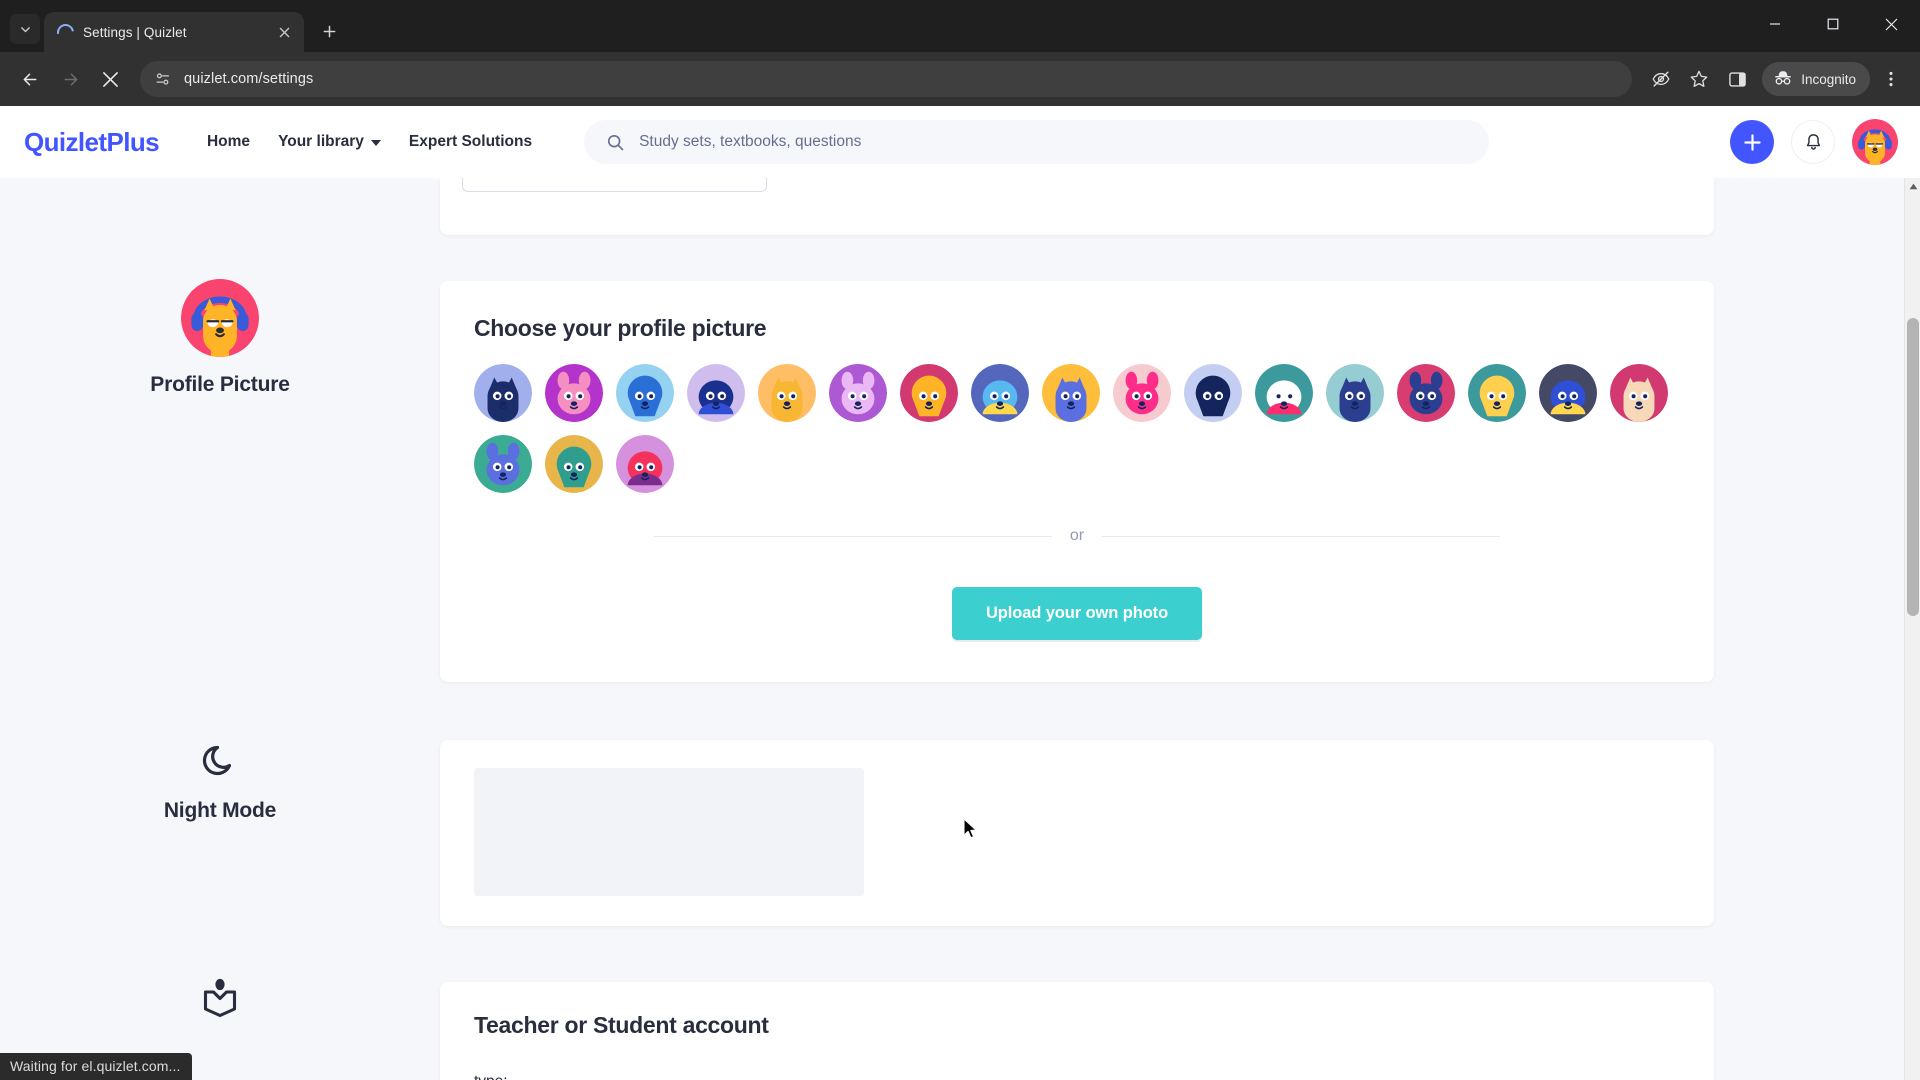 This screenshot has height=1080, width=1920. Describe the element at coordinates (220, 1000) in the screenshot. I see `person-book-icon` at that location.